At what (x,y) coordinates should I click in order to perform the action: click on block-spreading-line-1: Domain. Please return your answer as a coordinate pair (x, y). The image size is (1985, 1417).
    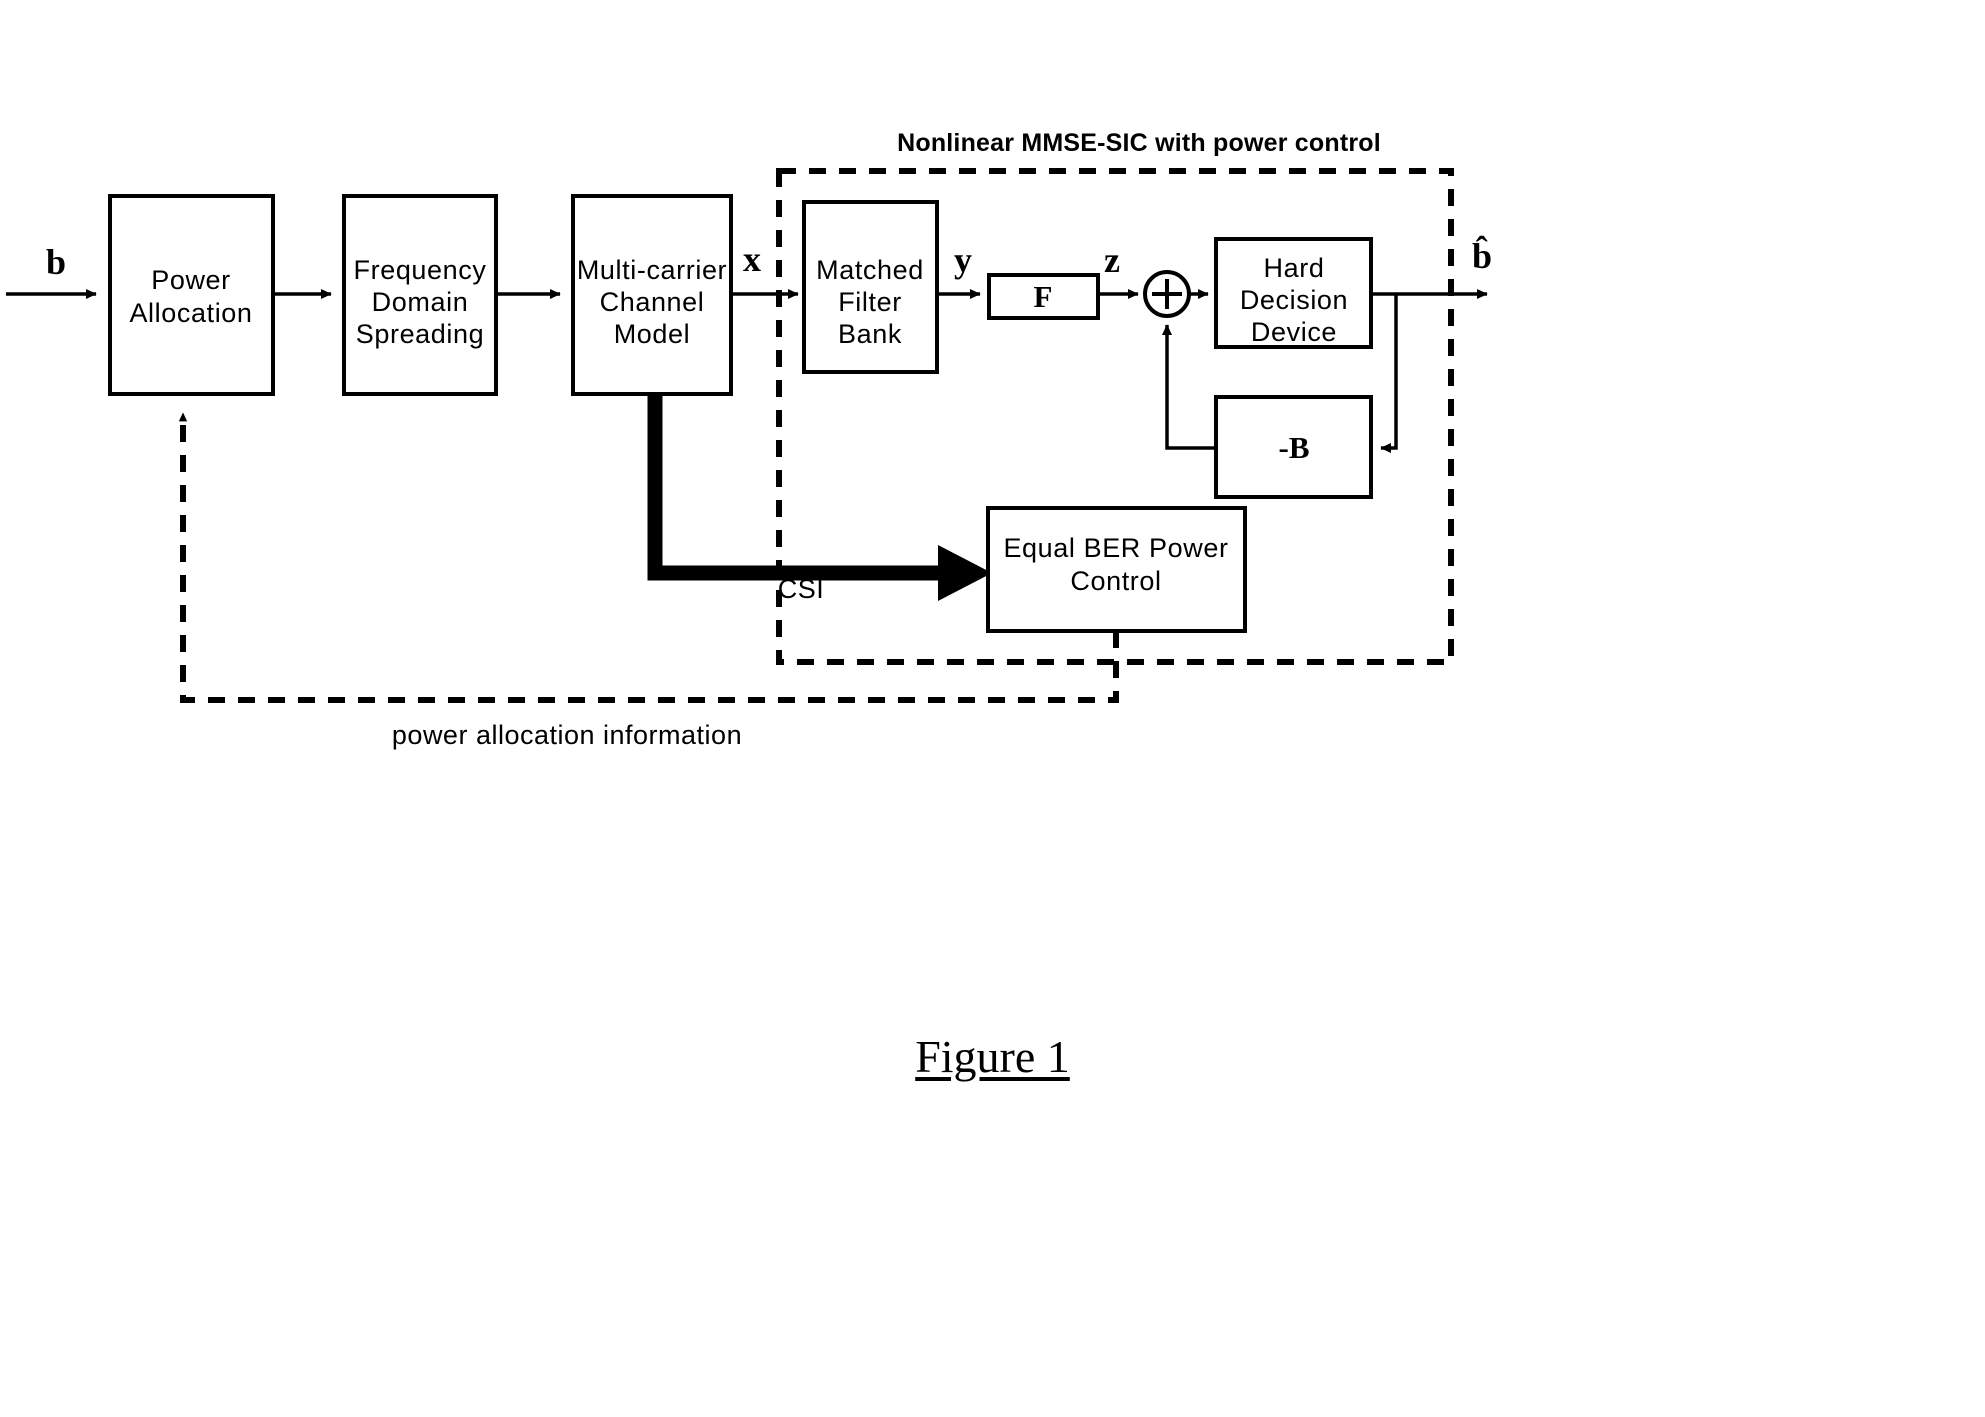
    Looking at the image, I should click on (420, 302).